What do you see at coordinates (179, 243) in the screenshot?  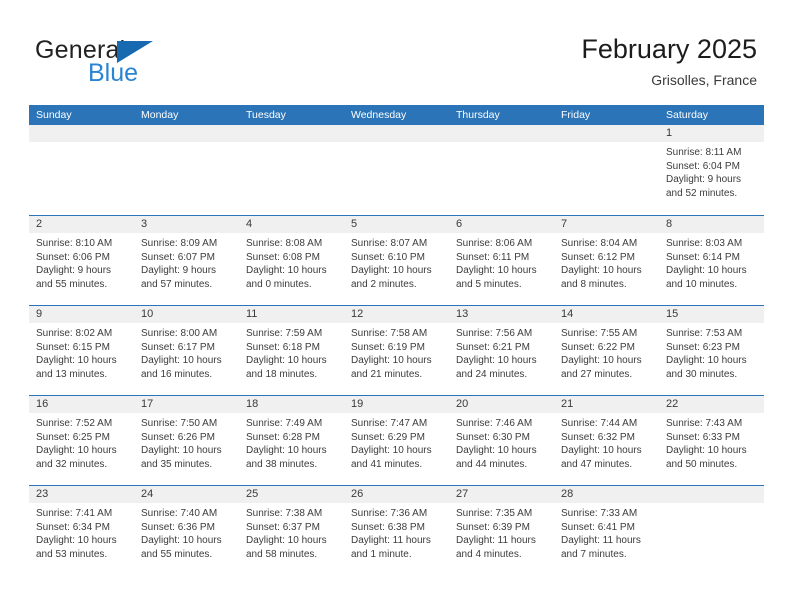 I see `sunrise-time: Sunrise: 8:09 AM` at bounding box center [179, 243].